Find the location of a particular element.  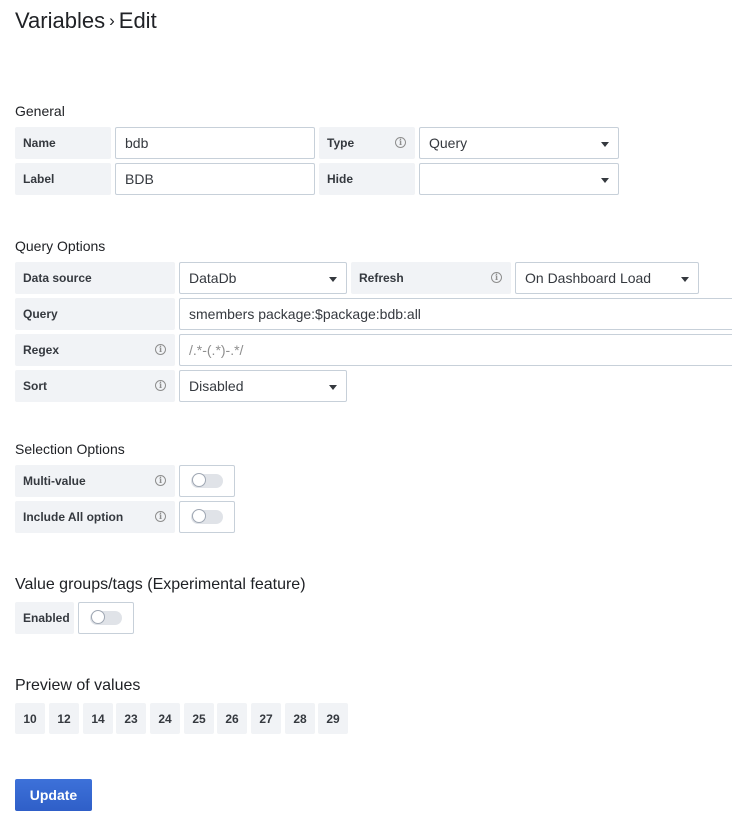

update-button: Update is located at coordinates (53, 795).